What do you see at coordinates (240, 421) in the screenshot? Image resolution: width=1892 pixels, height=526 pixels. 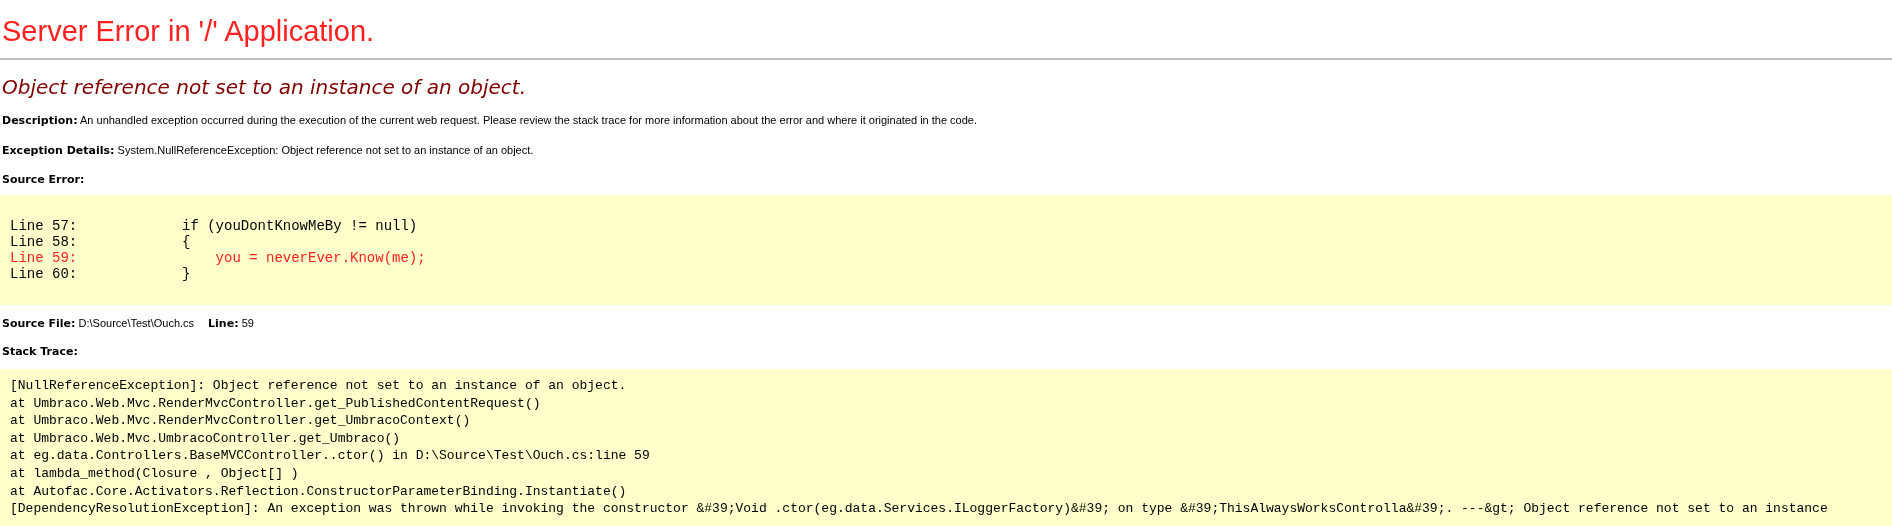 I see `stack-trace-line: at Umbraco.Web.Mvc.RenderMvcController.get_UmbracoContext()` at bounding box center [240, 421].